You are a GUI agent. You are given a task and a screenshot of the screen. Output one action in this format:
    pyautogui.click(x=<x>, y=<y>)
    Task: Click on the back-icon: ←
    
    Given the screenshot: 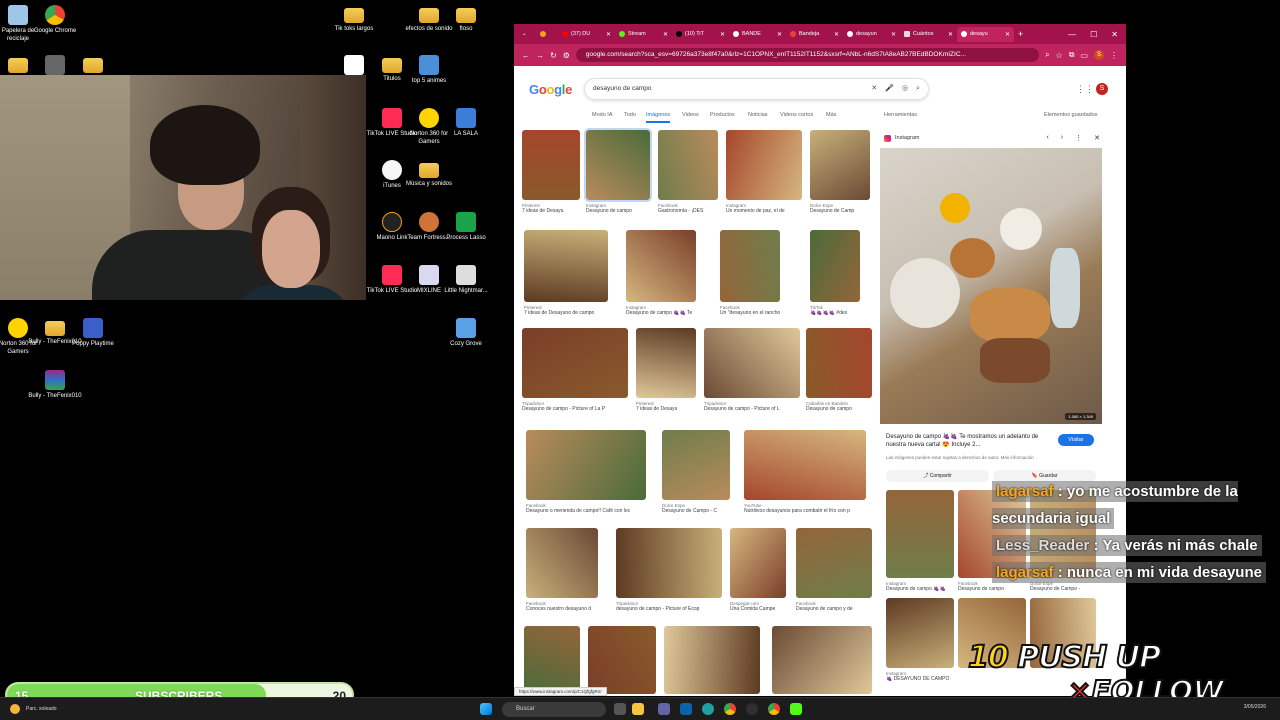 What is the action you would take?
    pyautogui.click(x=526, y=55)
    